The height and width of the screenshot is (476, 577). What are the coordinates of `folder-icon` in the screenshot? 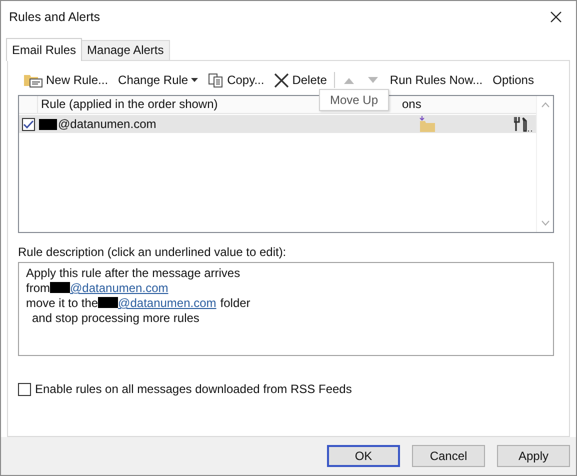 It's located at (33, 80).